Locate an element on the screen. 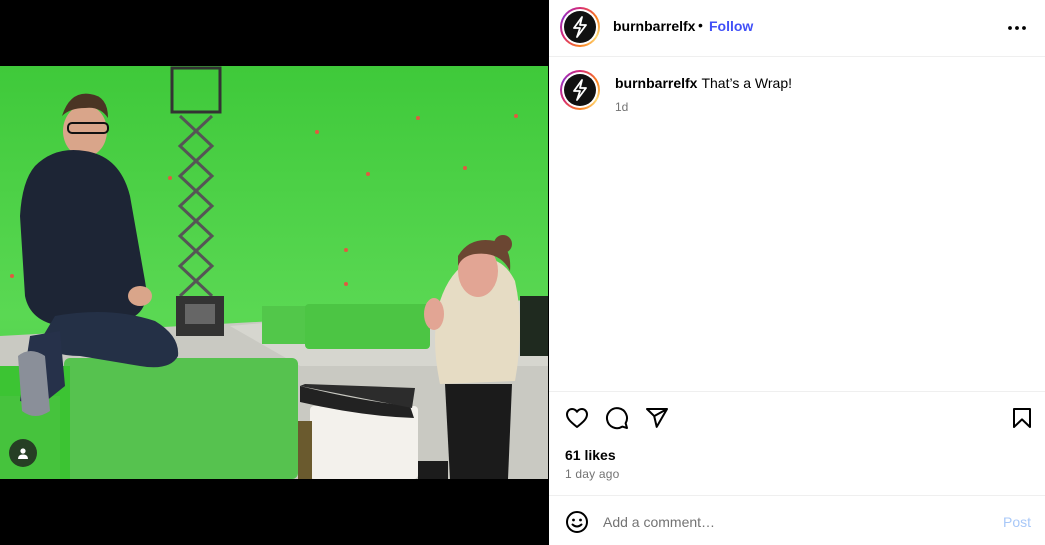 The height and width of the screenshot is (545, 1045). more-horizontal-icon is located at coordinates (1017, 28).